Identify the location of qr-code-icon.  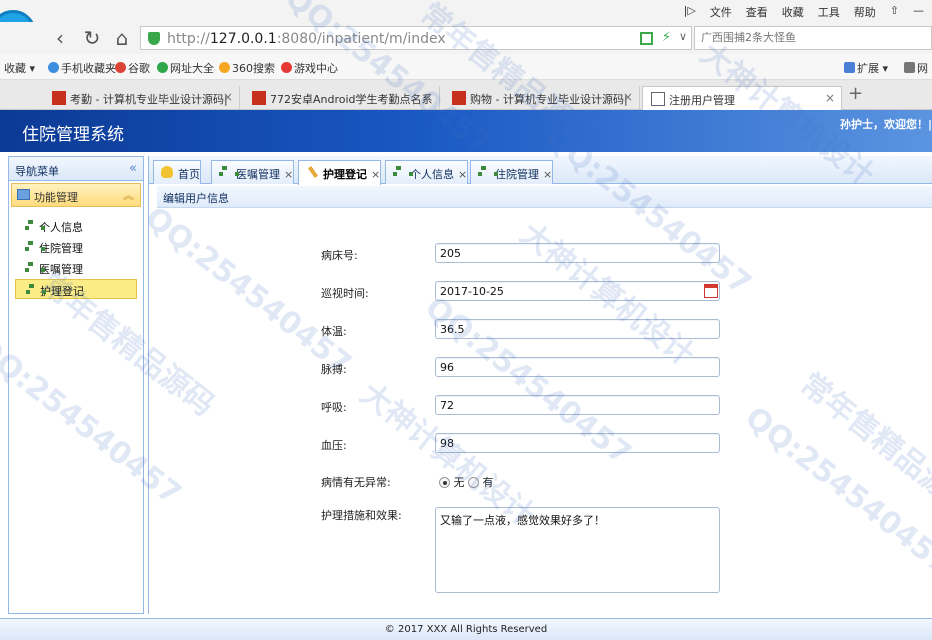
(646, 38).